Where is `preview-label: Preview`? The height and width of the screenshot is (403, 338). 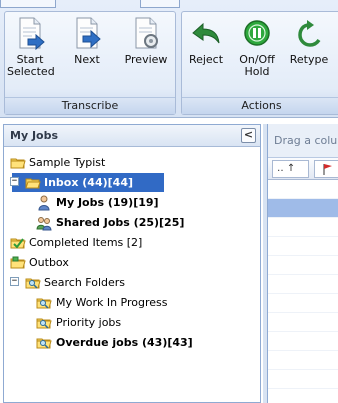
preview-label: Preview is located at coordinates (146, 59).